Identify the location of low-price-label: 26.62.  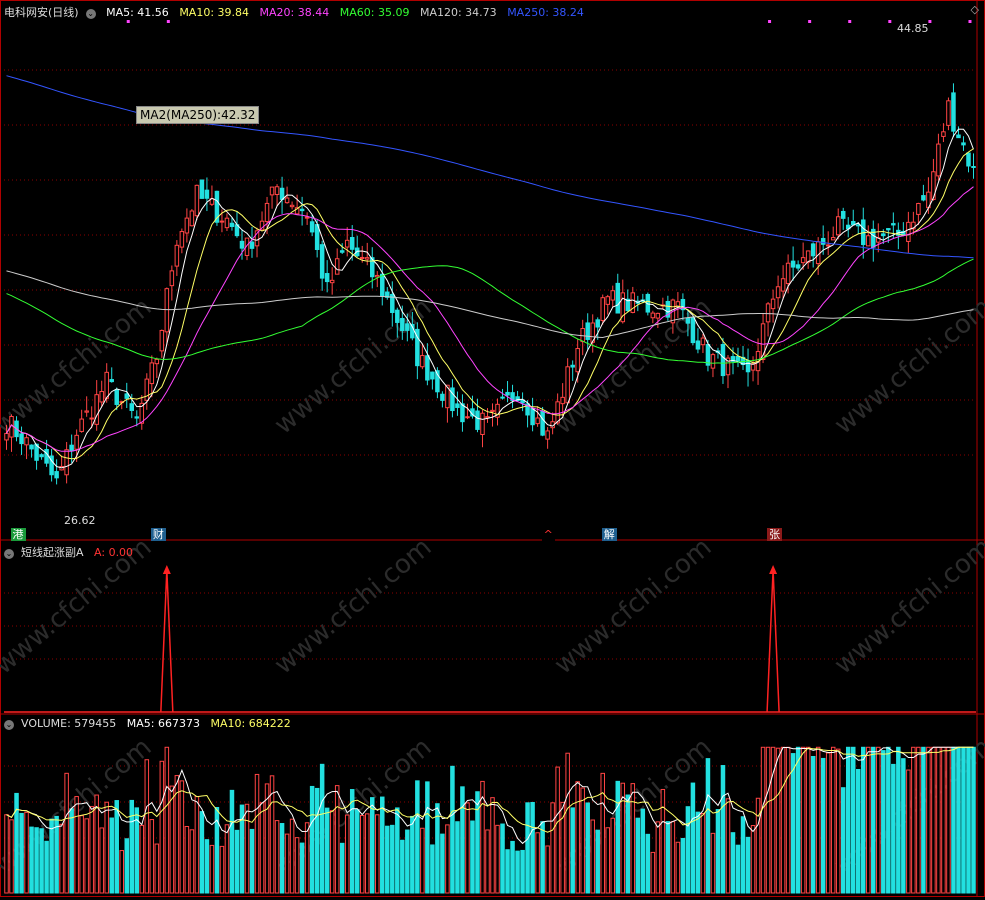
(80, 520).